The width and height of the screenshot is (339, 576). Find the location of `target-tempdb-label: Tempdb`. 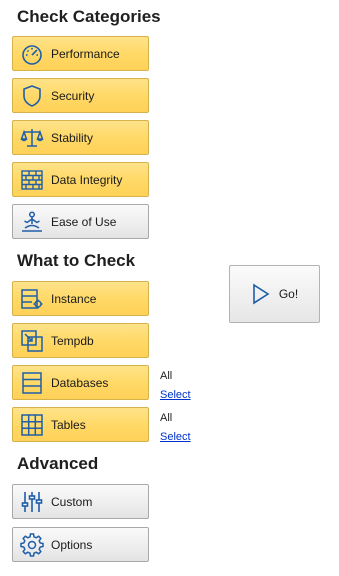

target-tempdb-label: Tempdb is located at coordinates (72, 340).